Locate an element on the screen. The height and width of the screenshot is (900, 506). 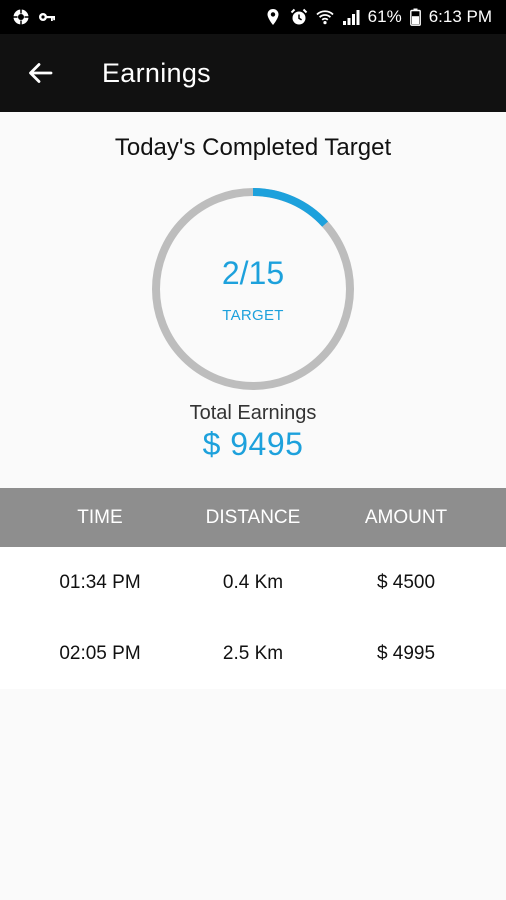
target-heading: Today's Completed Target is located at coordinates (253, 147).